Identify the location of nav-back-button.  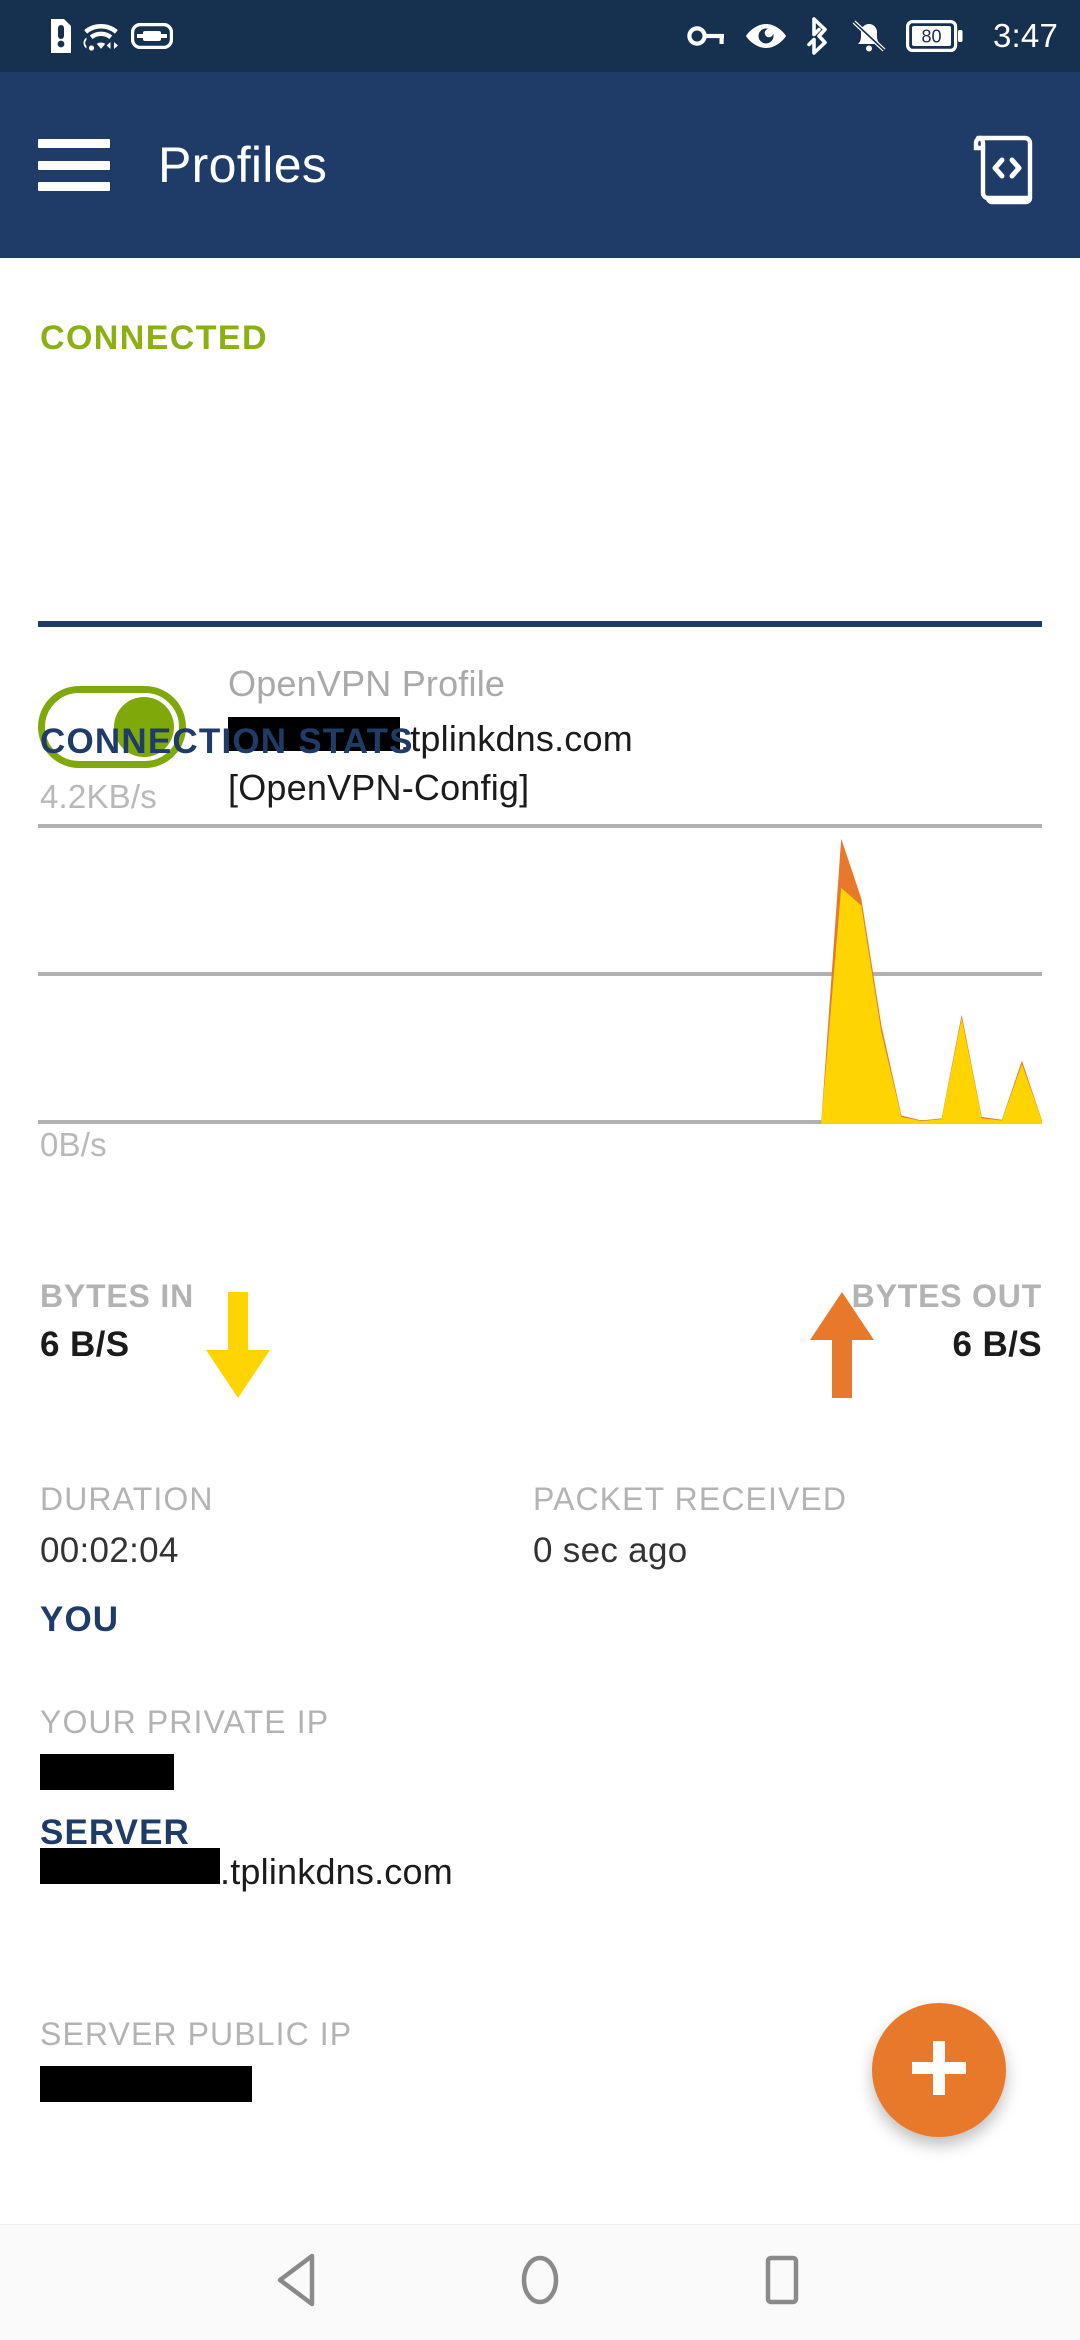
(298, 2282).